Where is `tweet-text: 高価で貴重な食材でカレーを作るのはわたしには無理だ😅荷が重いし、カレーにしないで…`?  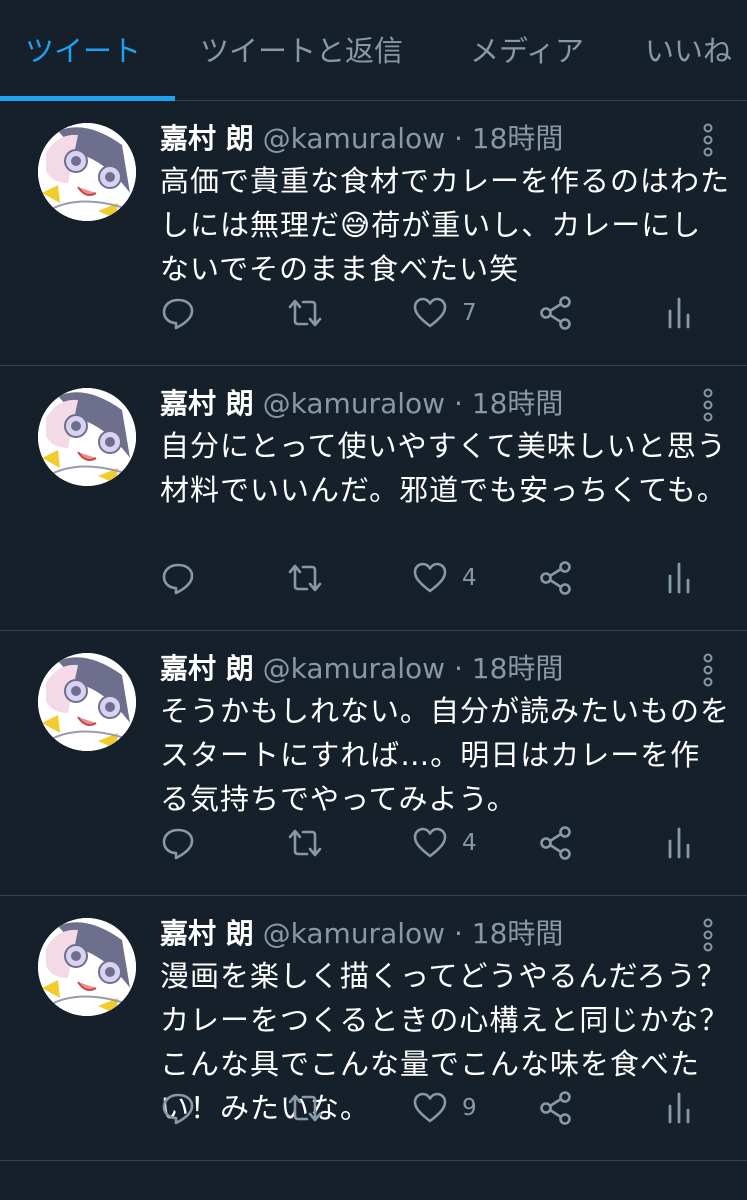
tweet-text: 高価で貴重な食材でカレーを作るのはわたしには無理だ😅荷が重いし、カレーにしないで… is located at coordinates (445, 225).